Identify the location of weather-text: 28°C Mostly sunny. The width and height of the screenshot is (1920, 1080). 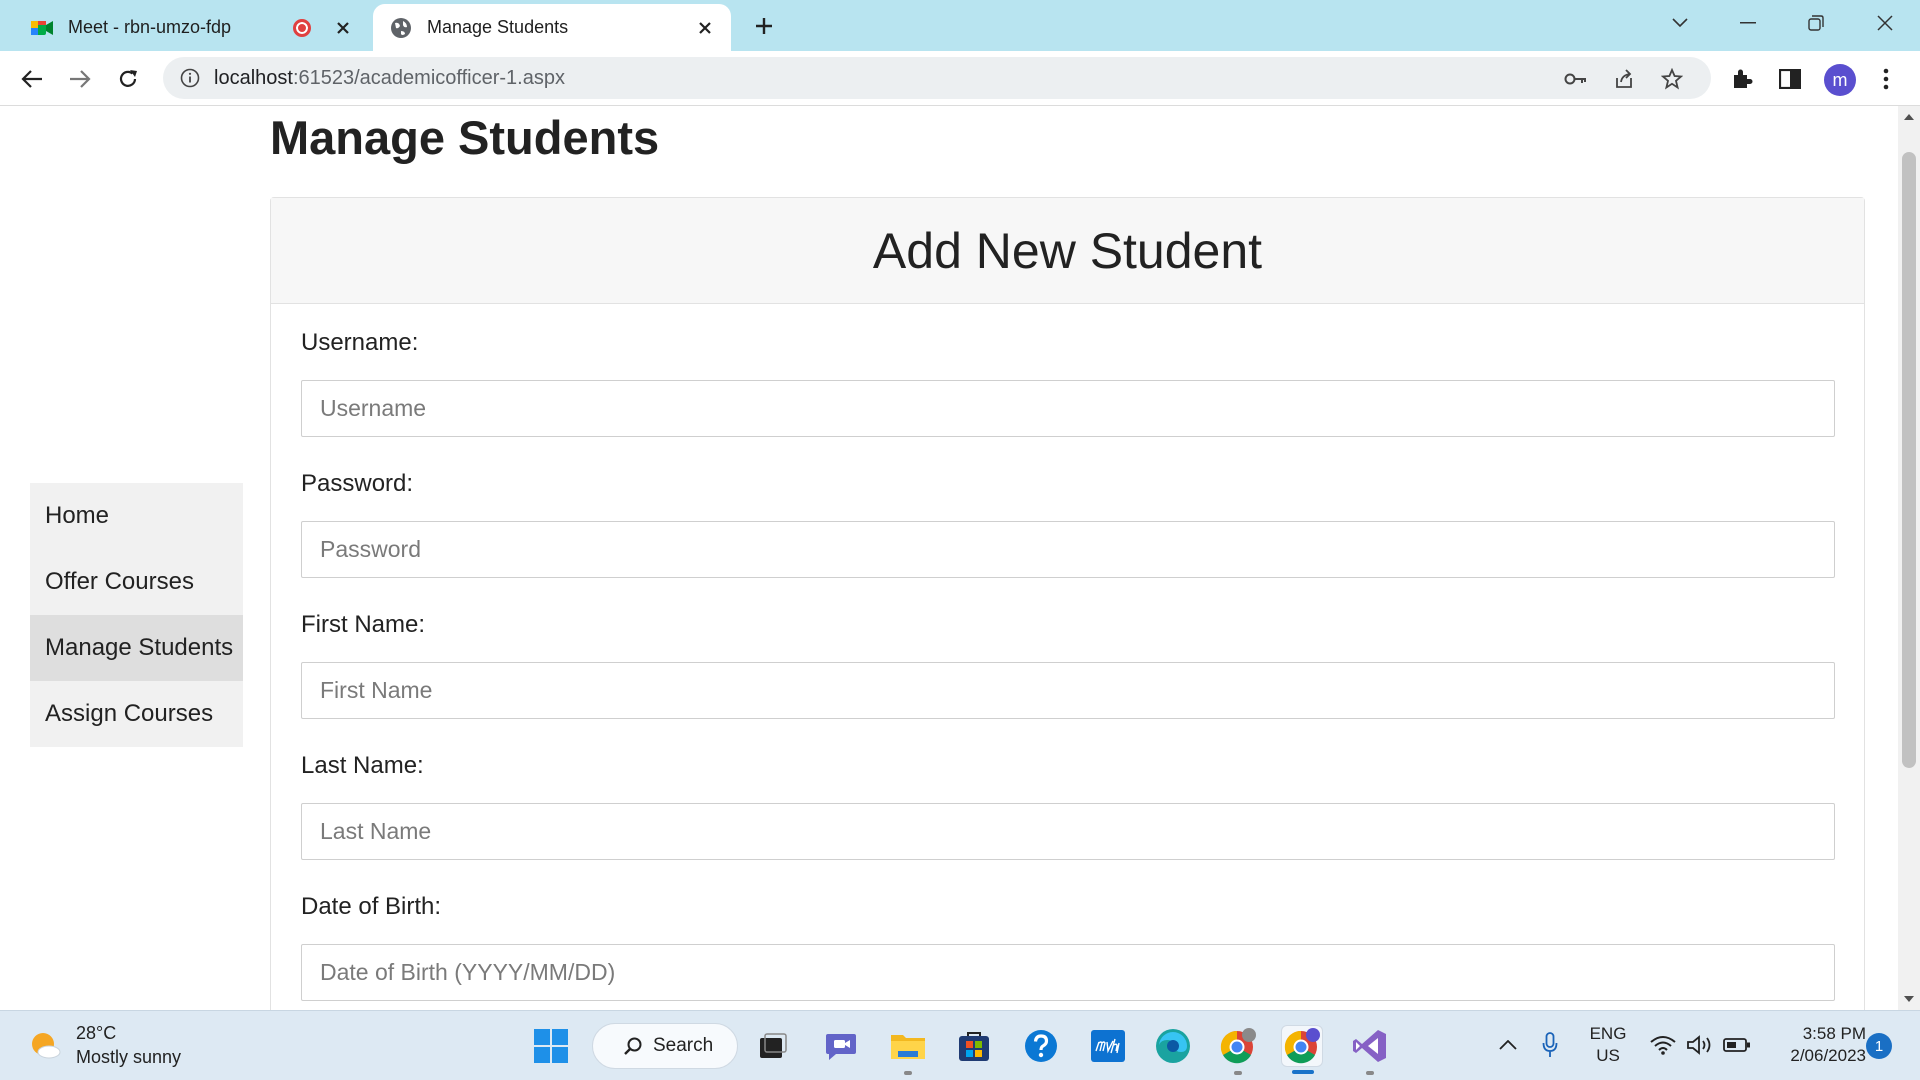
(128, 1045).